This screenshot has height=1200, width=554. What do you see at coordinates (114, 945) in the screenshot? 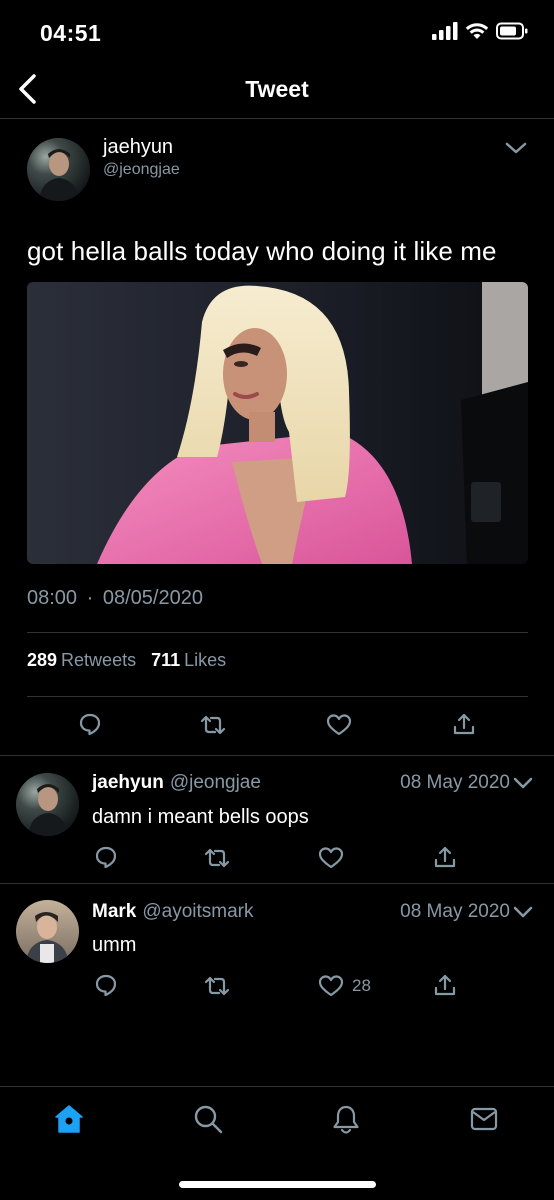
I see `reply-text: umm` at bounding box center [114, 945].